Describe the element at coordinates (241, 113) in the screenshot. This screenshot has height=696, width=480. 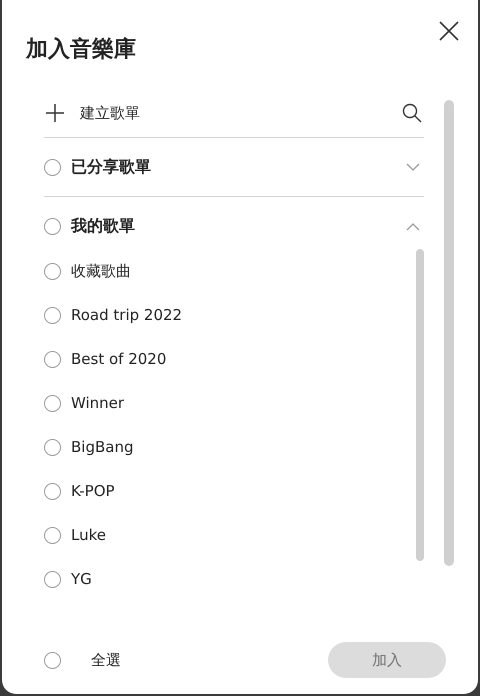
I see `create-playlist-link: 建立歌單` at that location.